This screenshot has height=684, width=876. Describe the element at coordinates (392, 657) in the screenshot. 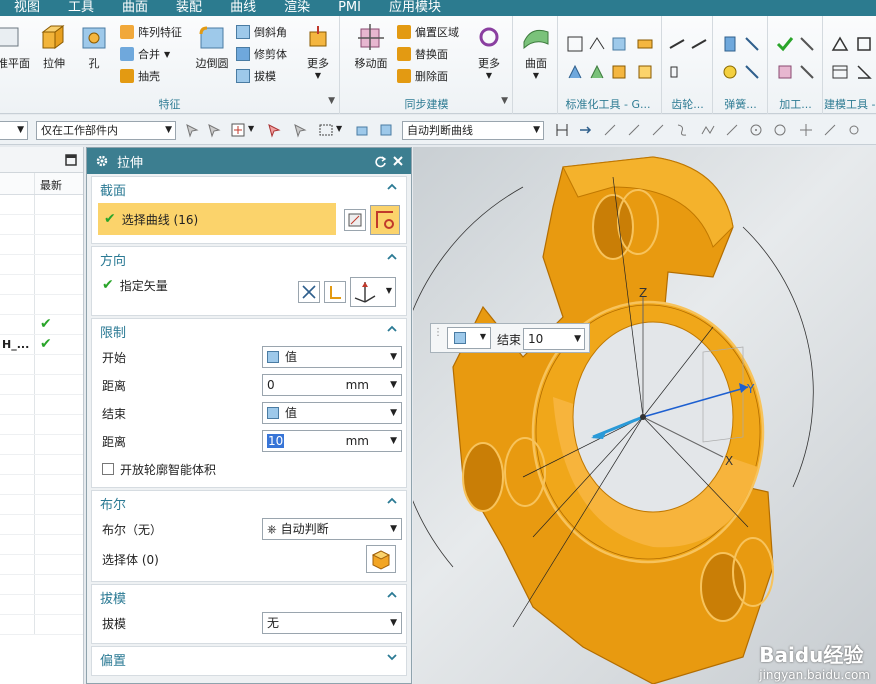

I see `chevron-down-icon` at that location.